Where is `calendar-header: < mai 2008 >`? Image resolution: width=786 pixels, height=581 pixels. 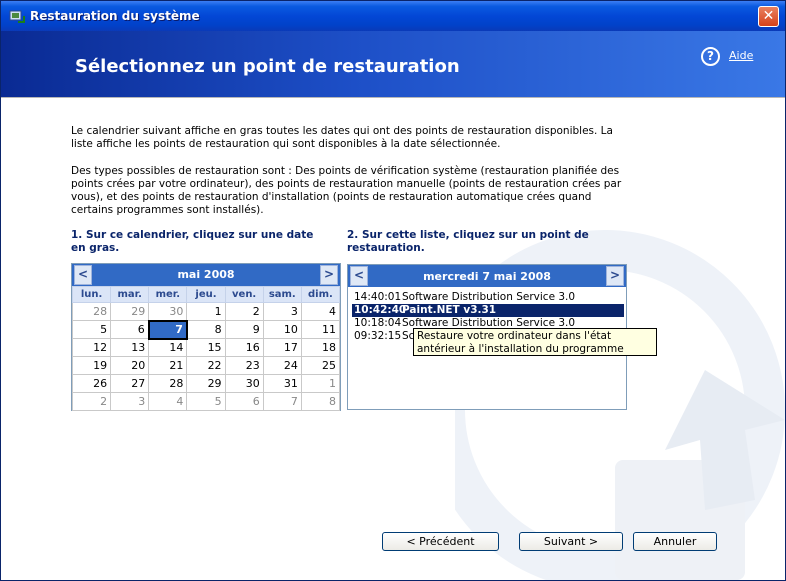 calendar-header: < mai 2008 > is located at coordinates (206, 275).